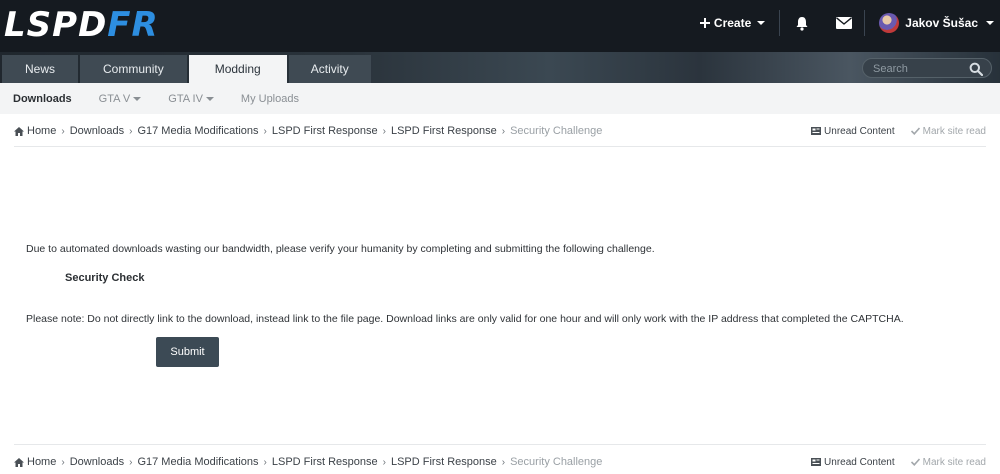 The image size is (1000, 474). I want to click on tab-modding: Modding, so click(237, 69).